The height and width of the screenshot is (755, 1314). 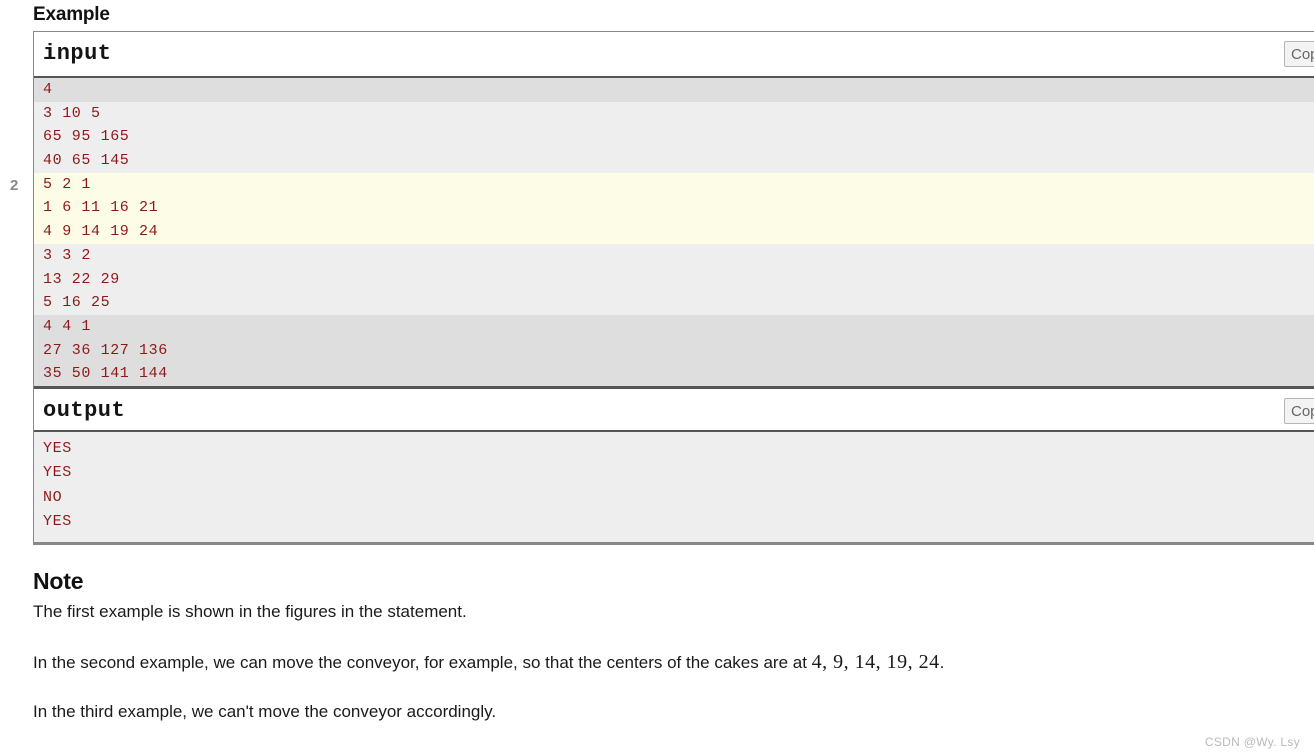 I want to click on input-block-header: input Copy, so click(x=674, y=55).